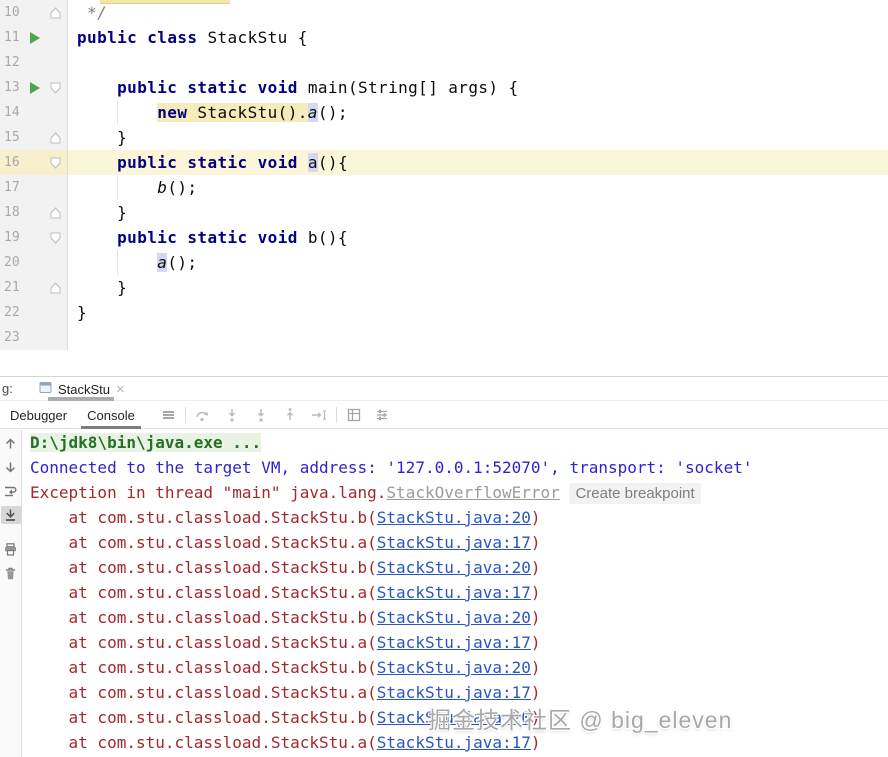  I want to click on code-line: 22}, so click(444, 312).